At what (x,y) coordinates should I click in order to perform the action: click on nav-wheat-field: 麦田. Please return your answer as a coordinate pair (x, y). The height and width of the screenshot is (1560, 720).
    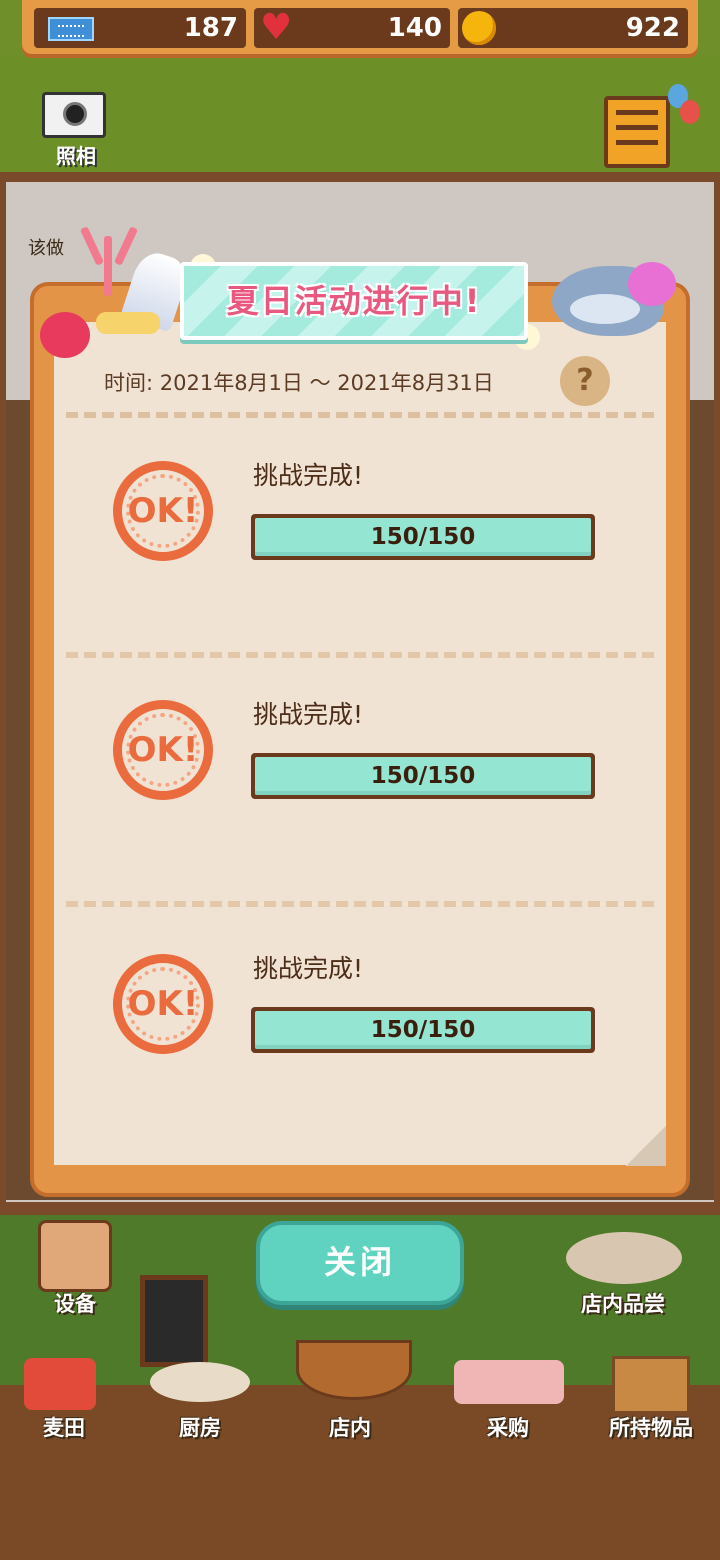
    Looking at the image, I should click on (64, 1427).